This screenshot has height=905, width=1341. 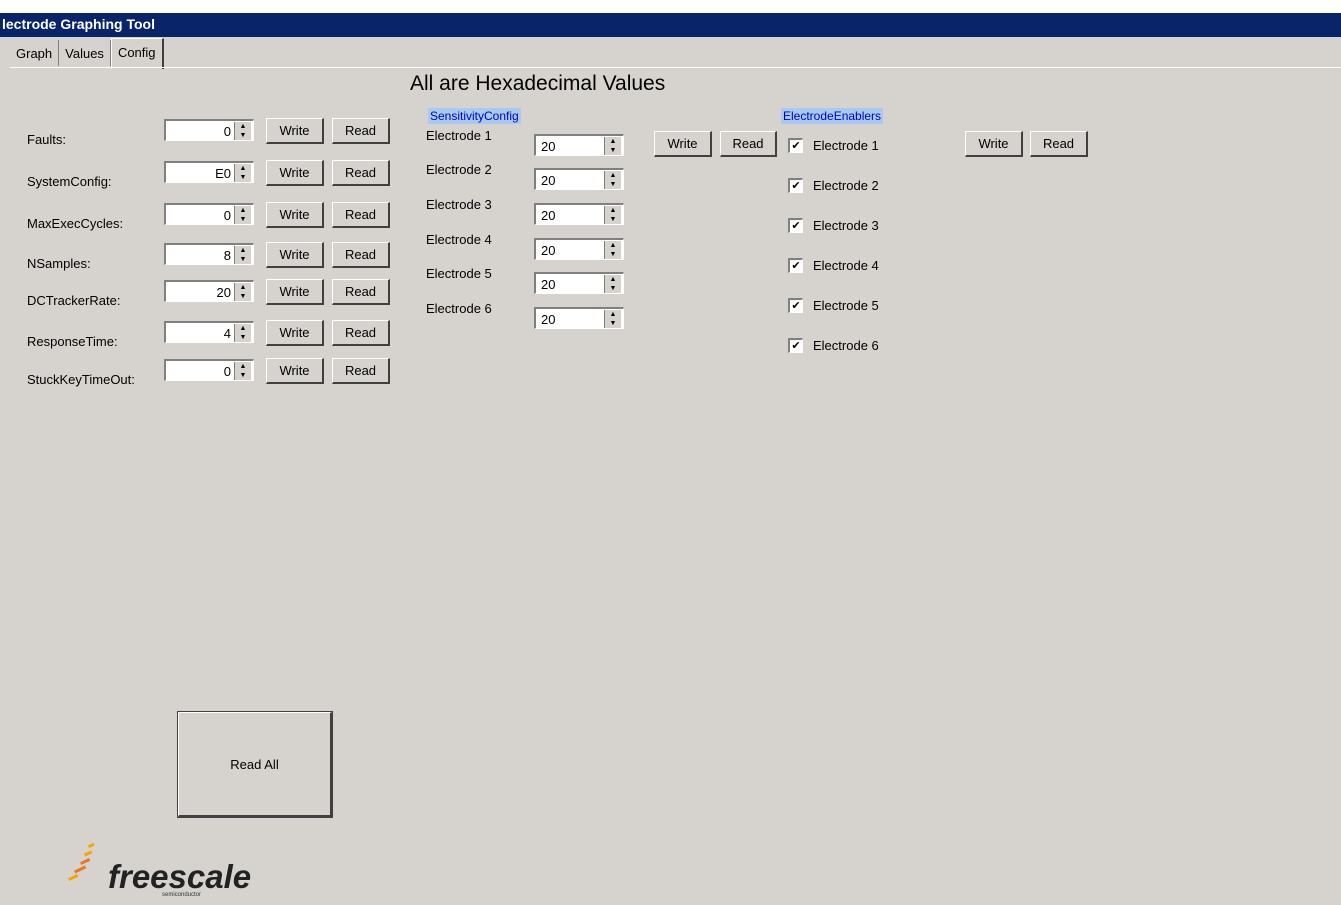 What do you see at coordinates (47, 139) in the screenshot?
I see `param-label: Faults:` at bounding box center [47, 139].